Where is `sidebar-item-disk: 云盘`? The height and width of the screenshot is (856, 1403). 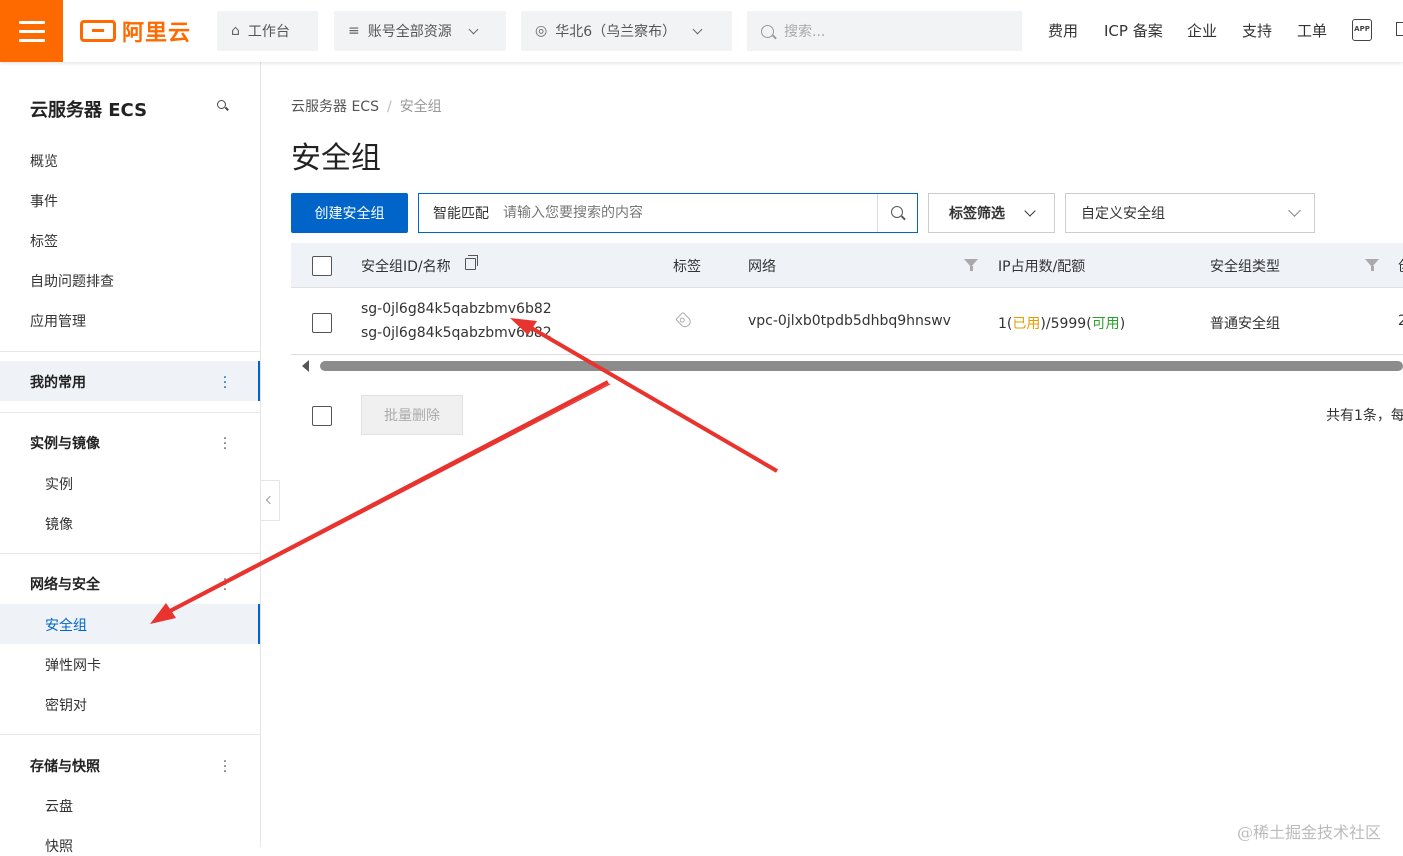 sidebar-item-disk: 云盘 is located at coordinates (59, 806).